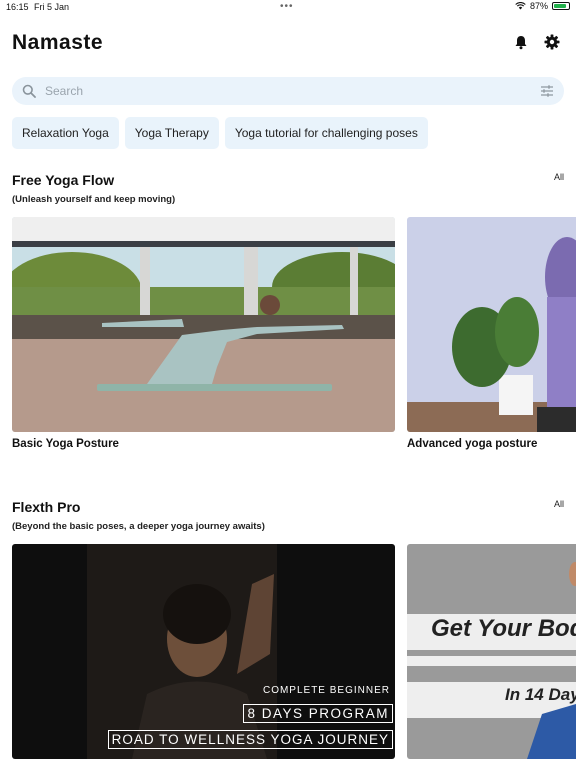 The height and width of the screenshot is (768, 576). I want to click on section-title-free-yoga-flow: Free Yoga Flow, so click(63, 180).